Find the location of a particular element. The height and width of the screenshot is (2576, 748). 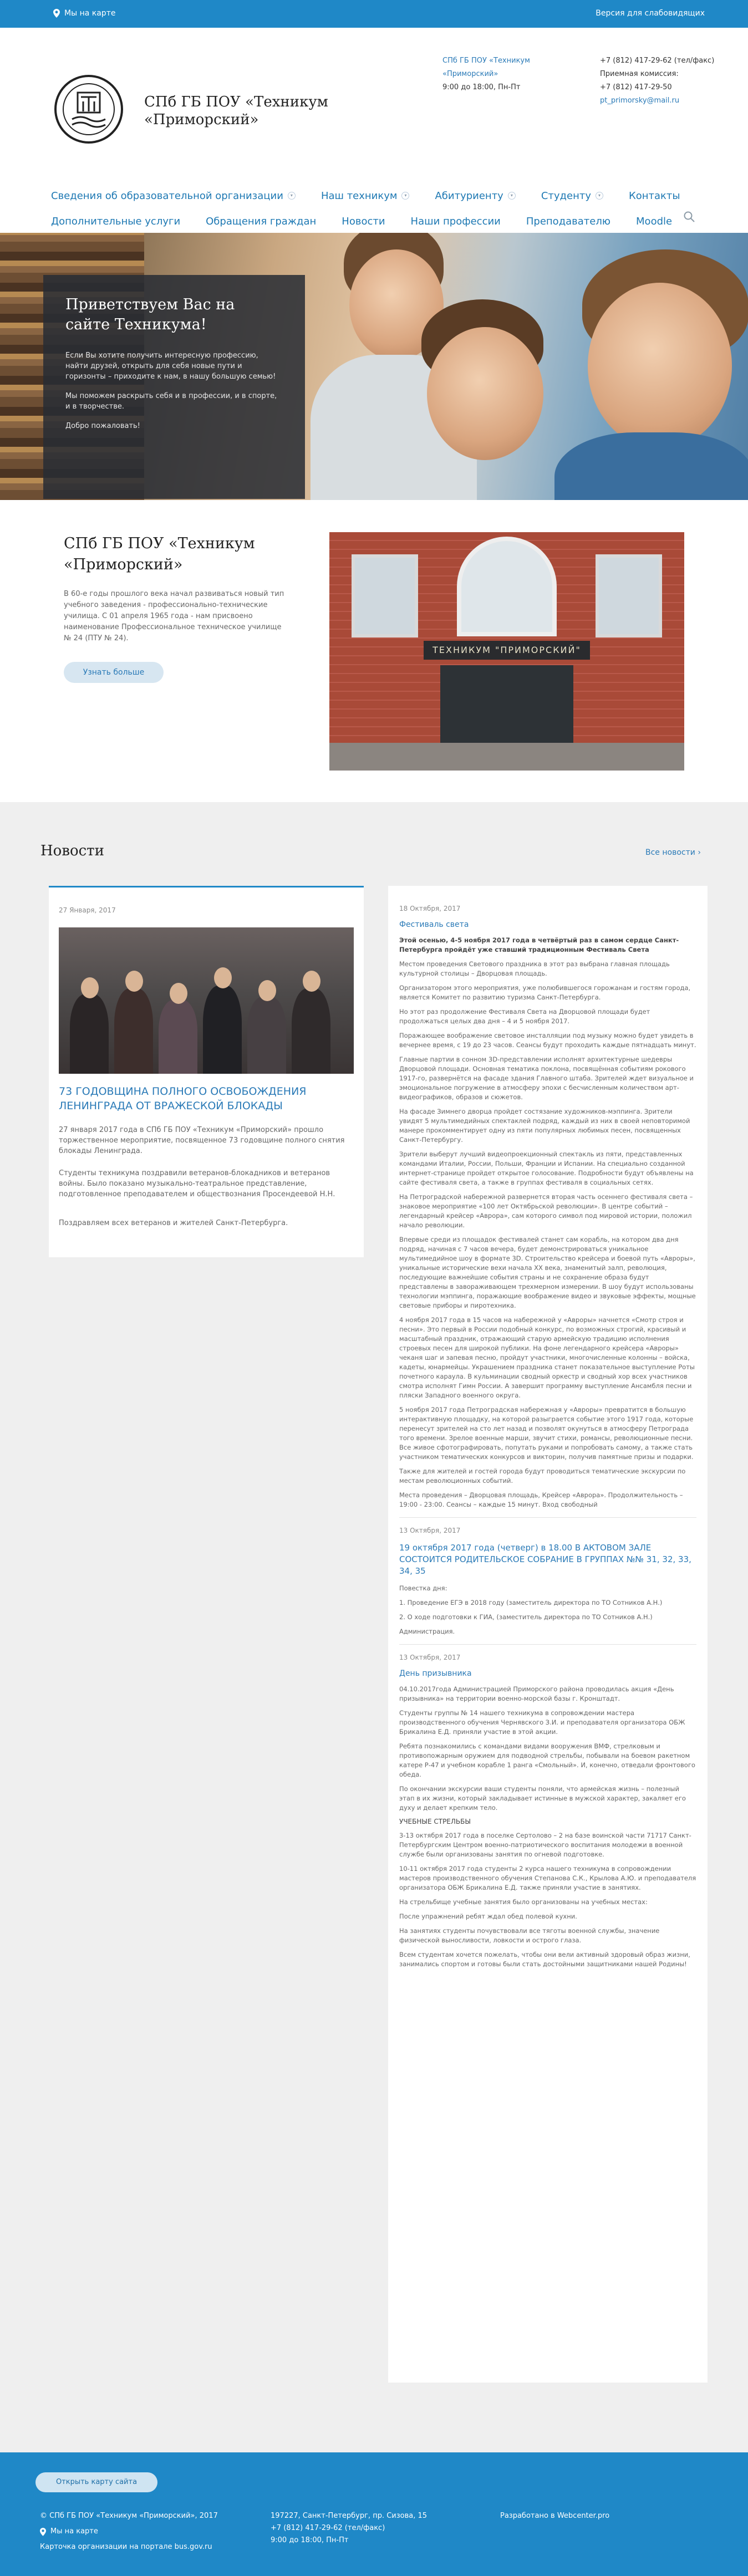

building-sign: ТЕХНИКУМ "ПРИМОРСКИЙ" is located at coordinates (507, 650).